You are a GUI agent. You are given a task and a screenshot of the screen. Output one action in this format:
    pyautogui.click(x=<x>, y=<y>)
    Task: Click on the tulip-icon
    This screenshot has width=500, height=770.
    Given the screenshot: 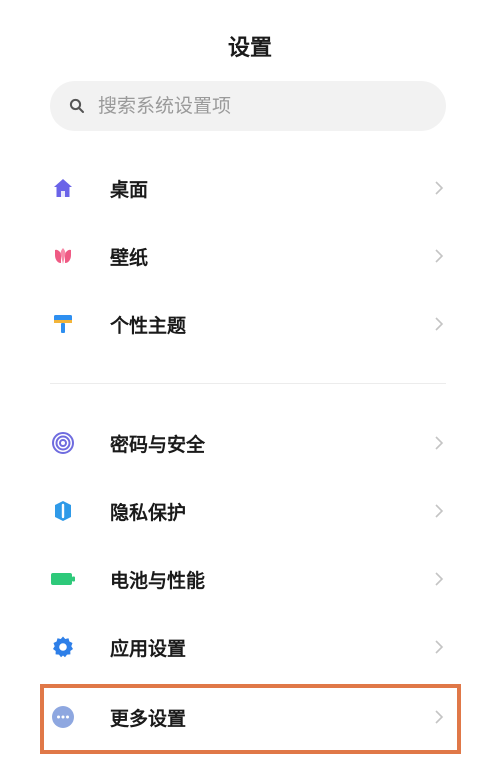 What is the action you would take?
    pyautogui.click(x=63, y=256)
    